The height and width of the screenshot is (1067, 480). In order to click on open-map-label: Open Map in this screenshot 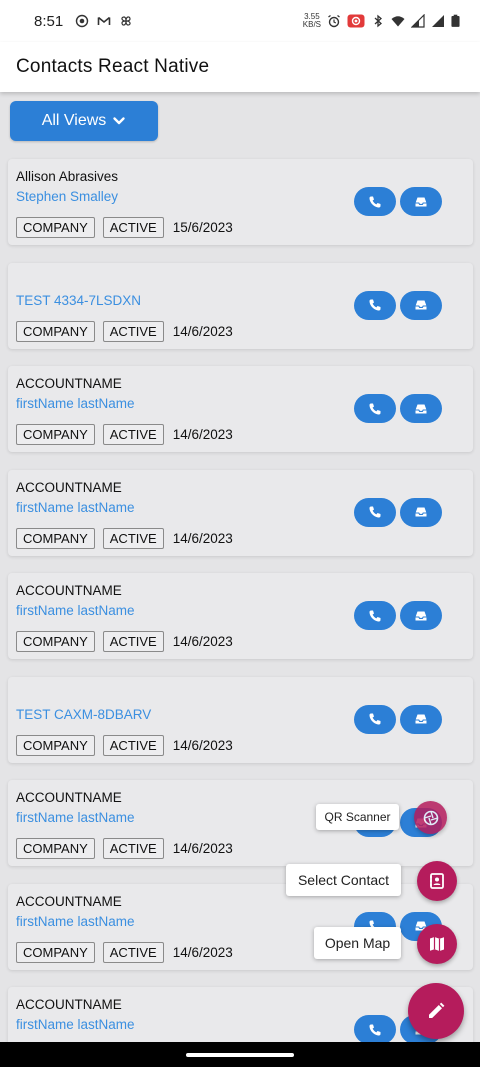, I will do `click(357, 943)`.